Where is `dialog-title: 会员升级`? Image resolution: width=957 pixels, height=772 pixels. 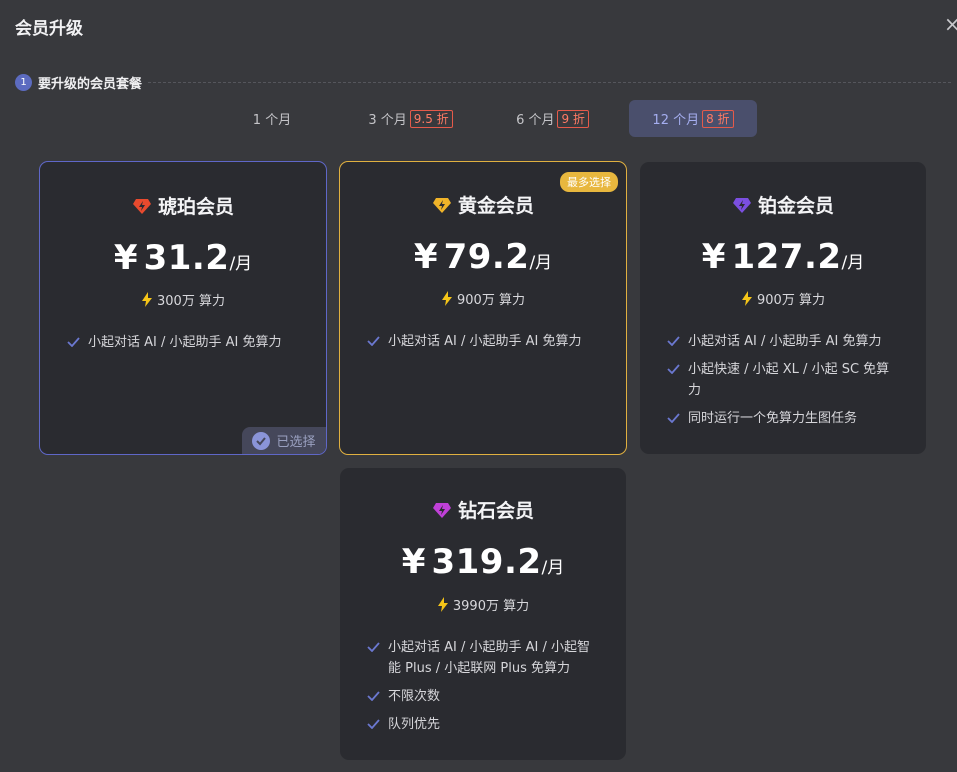
dialog-title: 会员升级 is located at coordinates (49, 29).